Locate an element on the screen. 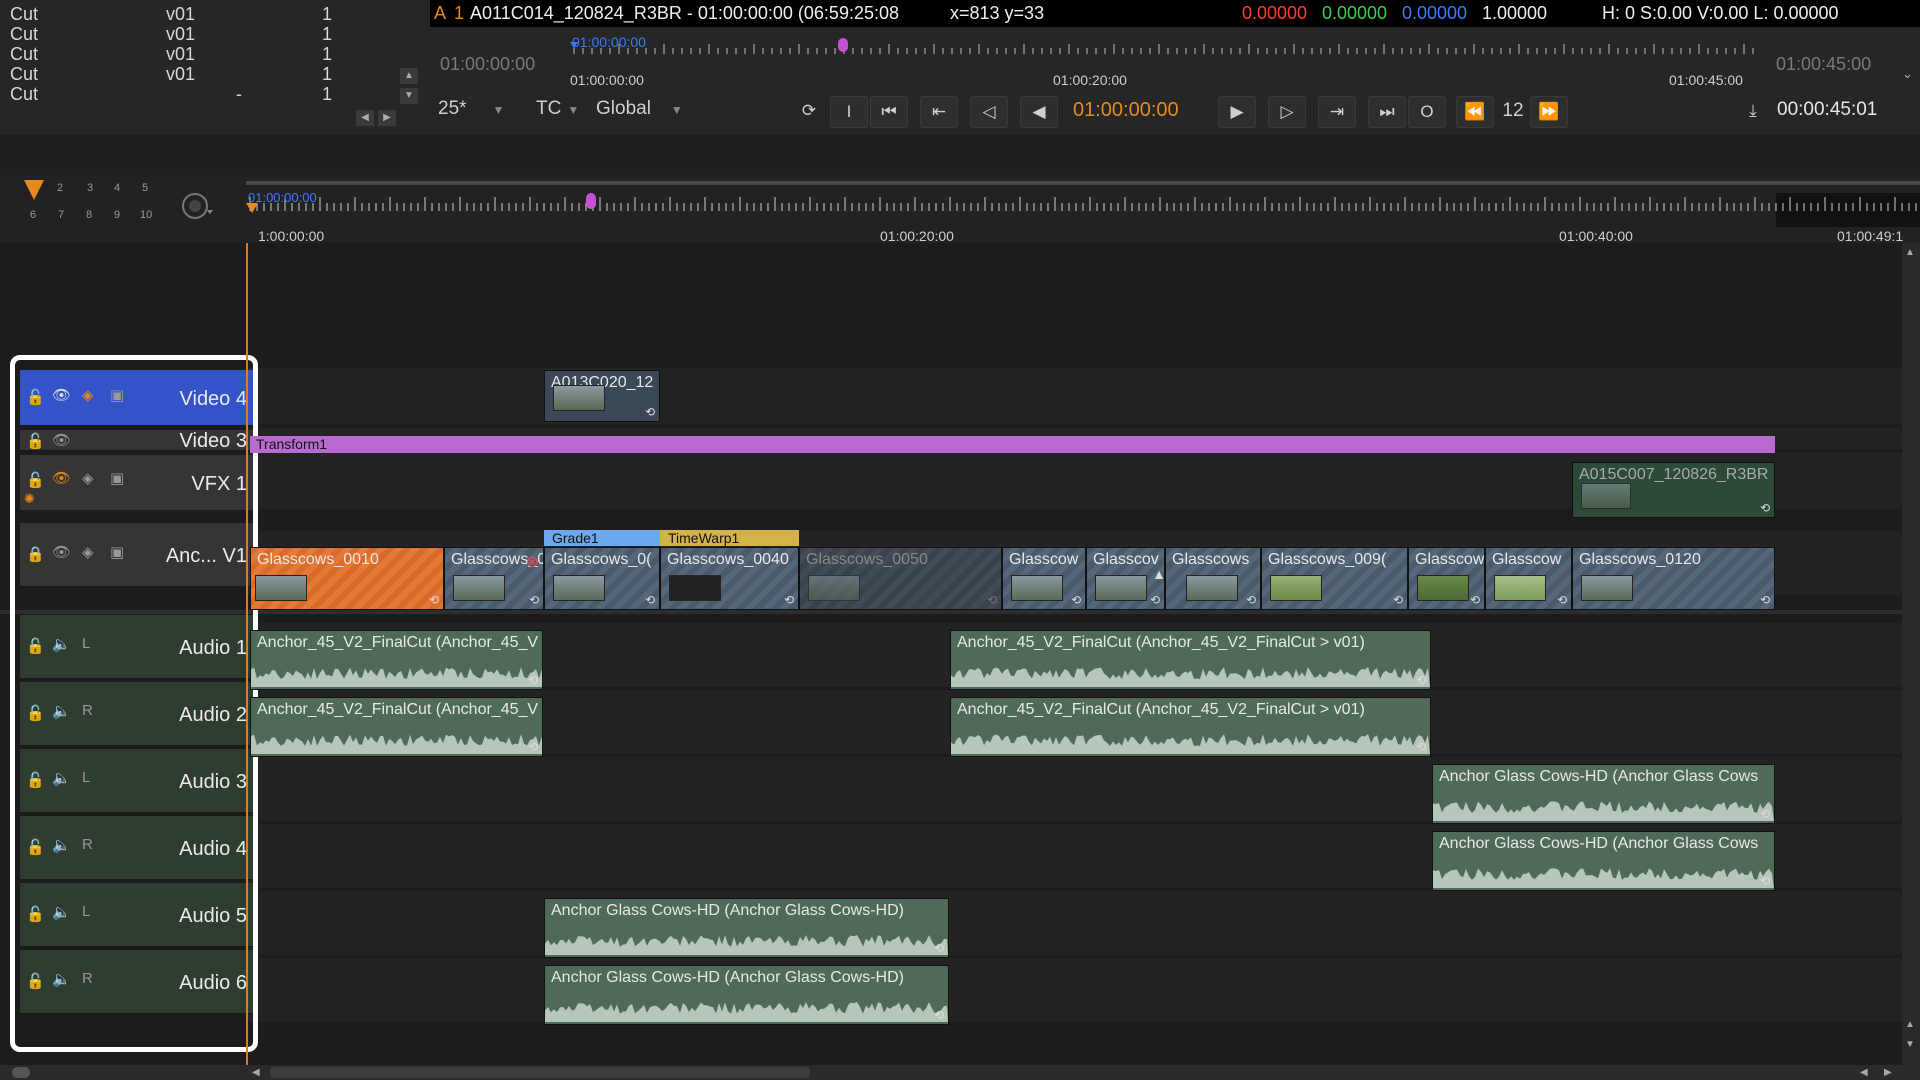  zoom-handle is located at coordinates (21, 1072).